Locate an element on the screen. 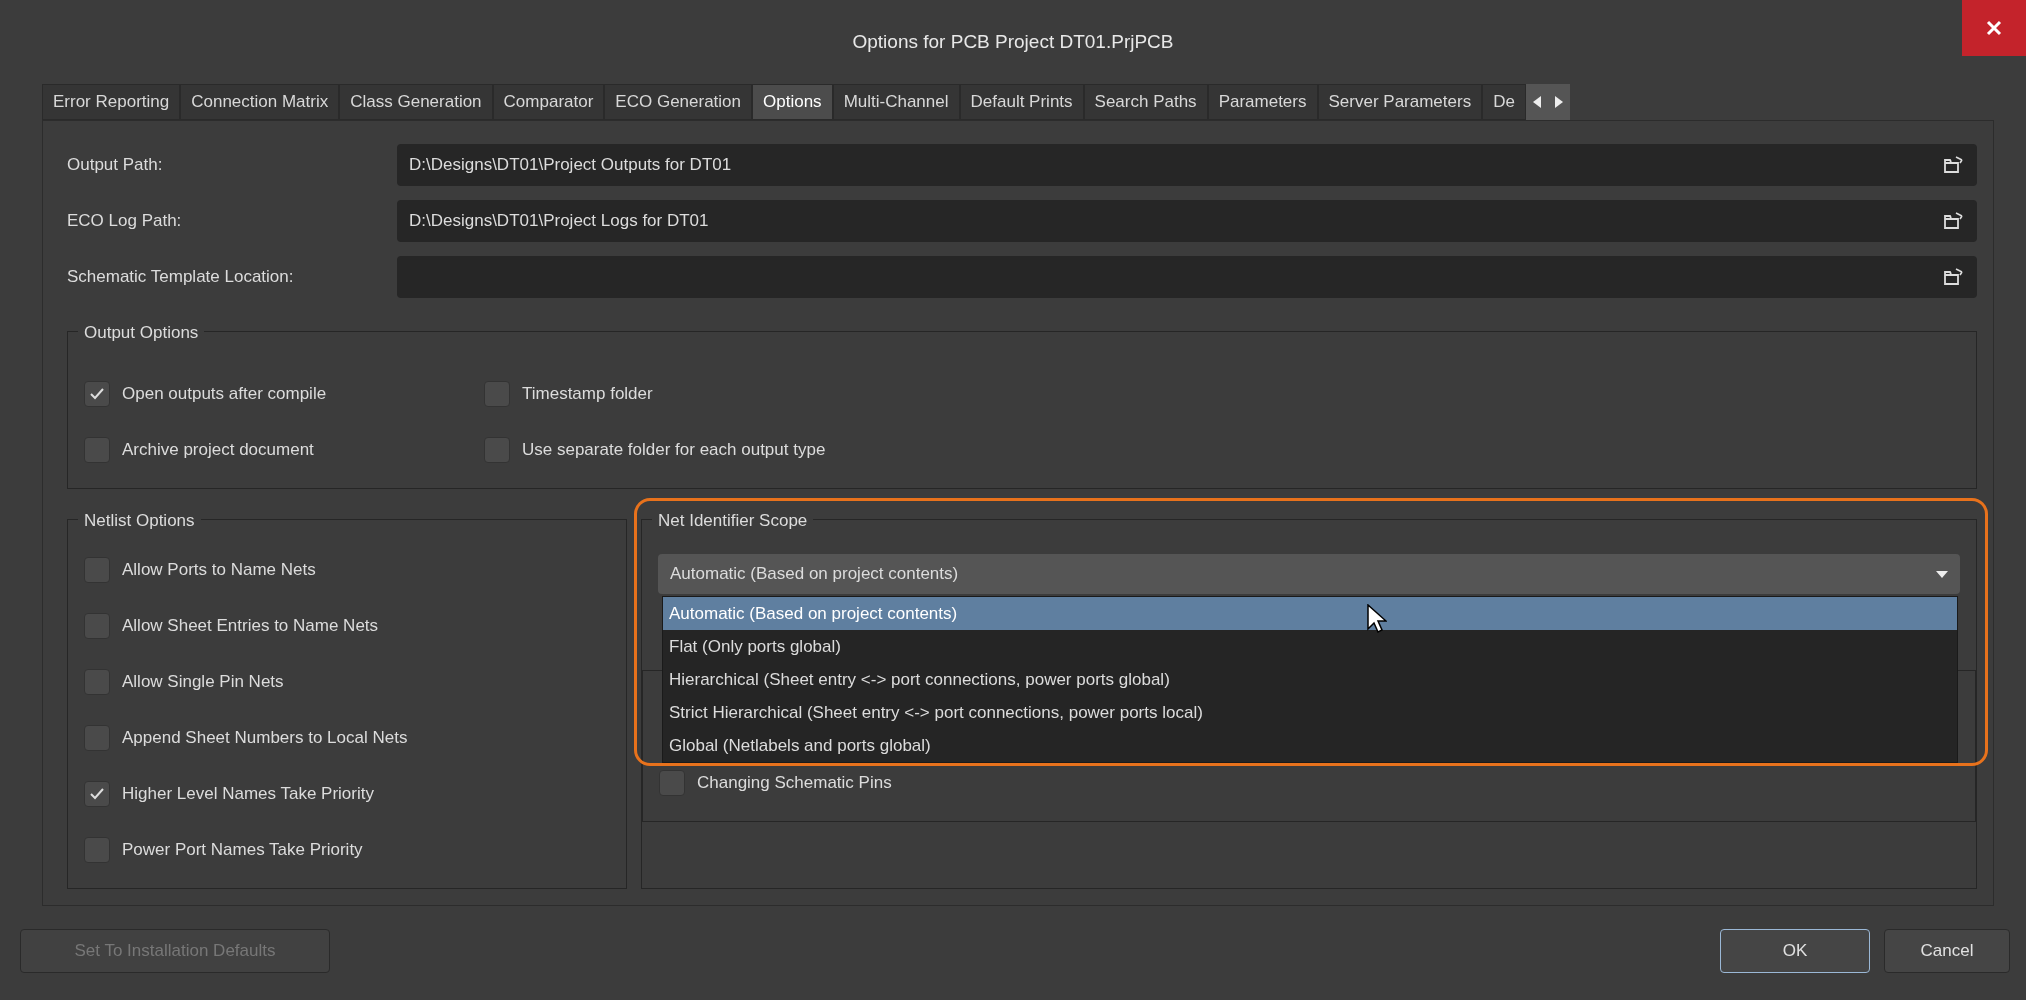 The height and width of the screenshot is (1000, 2026). left-arrow-icon is located at coordinates (1536, 102).